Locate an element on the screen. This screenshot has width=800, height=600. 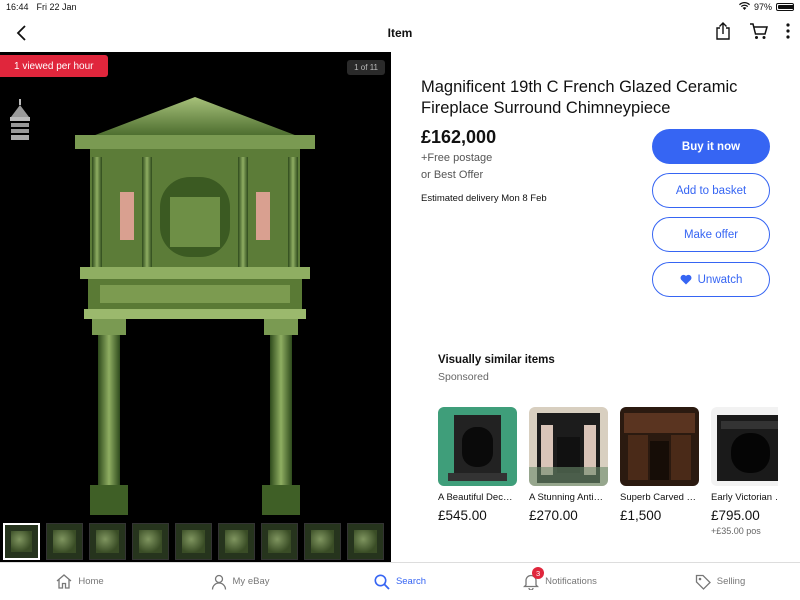
tab-home: Home is located at coordinates (80, 581).